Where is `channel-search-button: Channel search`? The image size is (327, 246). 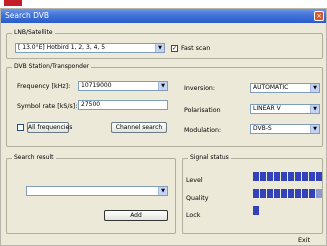
channel-search-button: Channel search is located at coordinates (139, 127).